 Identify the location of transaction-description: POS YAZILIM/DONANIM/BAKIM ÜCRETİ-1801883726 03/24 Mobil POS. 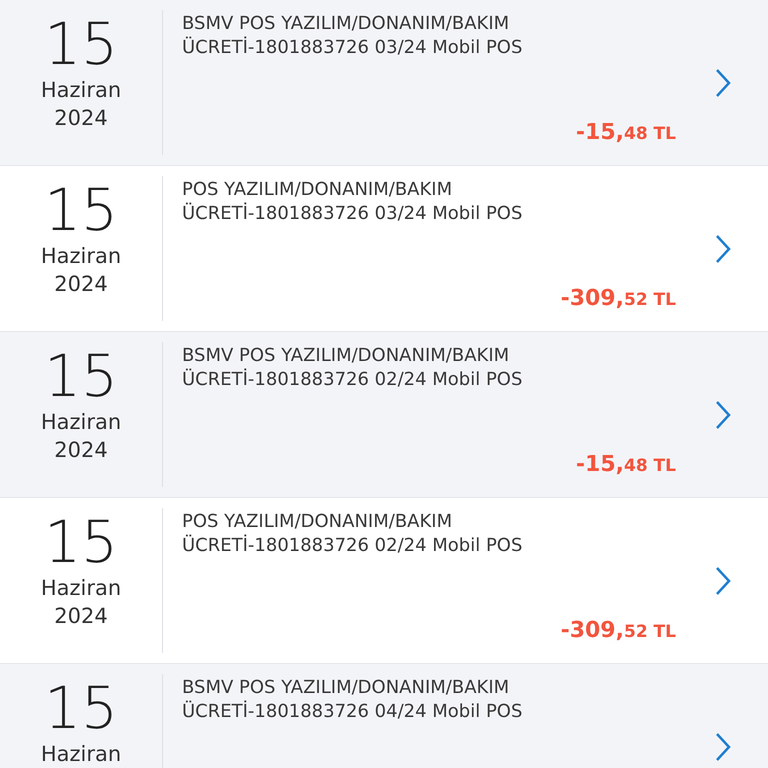
(353, 202).